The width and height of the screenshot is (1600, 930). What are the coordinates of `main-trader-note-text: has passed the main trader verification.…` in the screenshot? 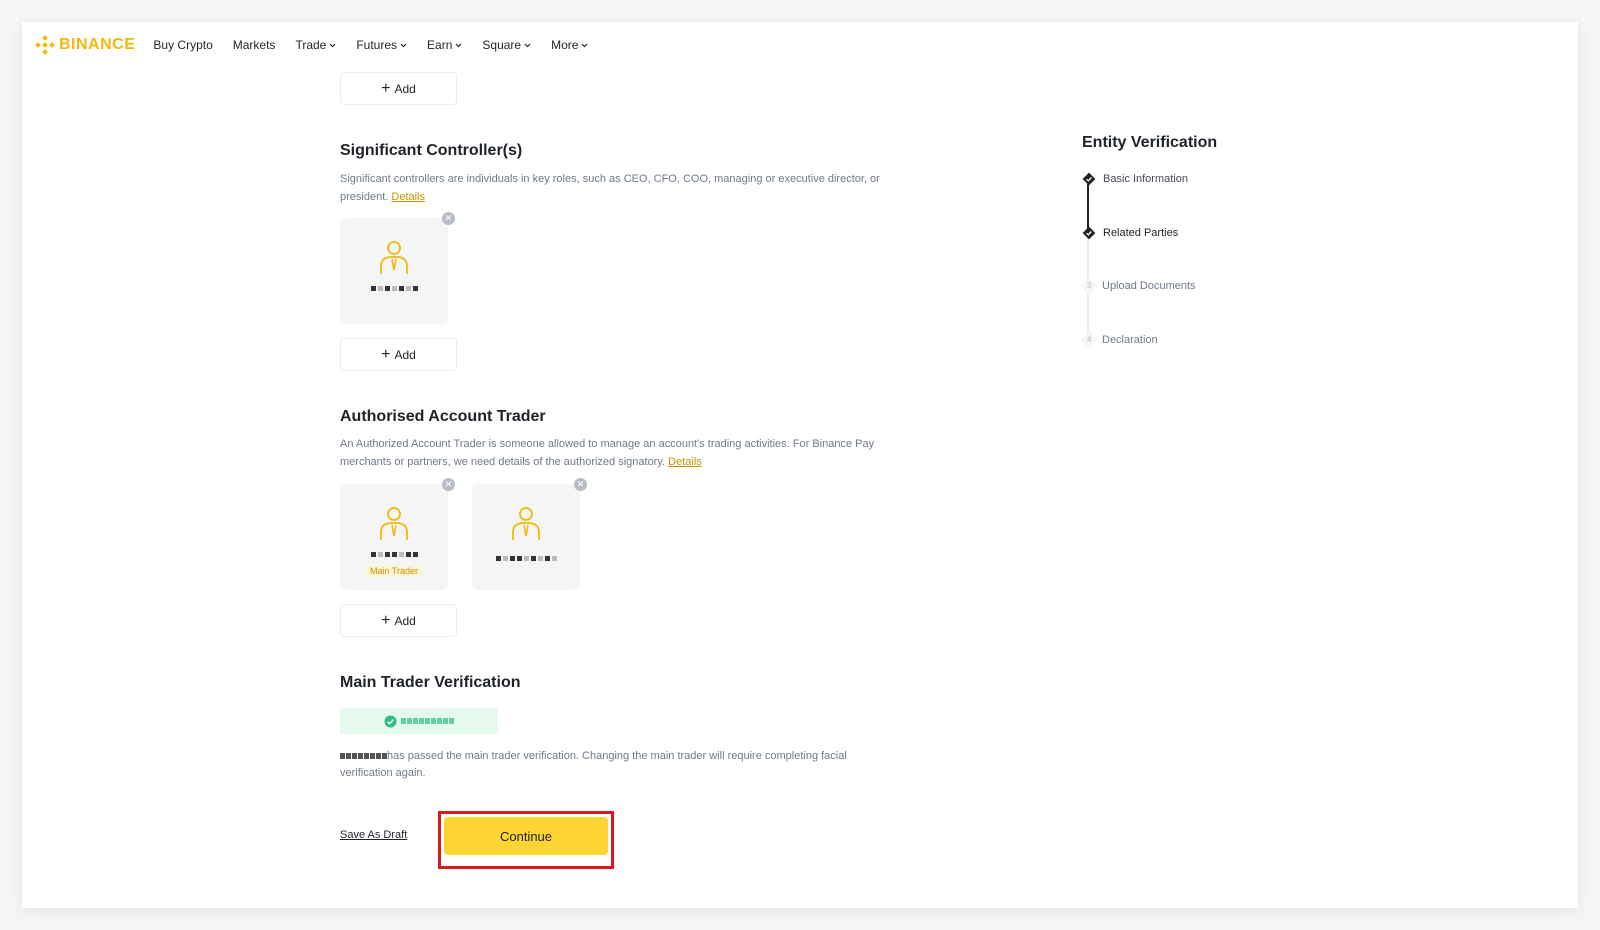 It's located at (593, 764).